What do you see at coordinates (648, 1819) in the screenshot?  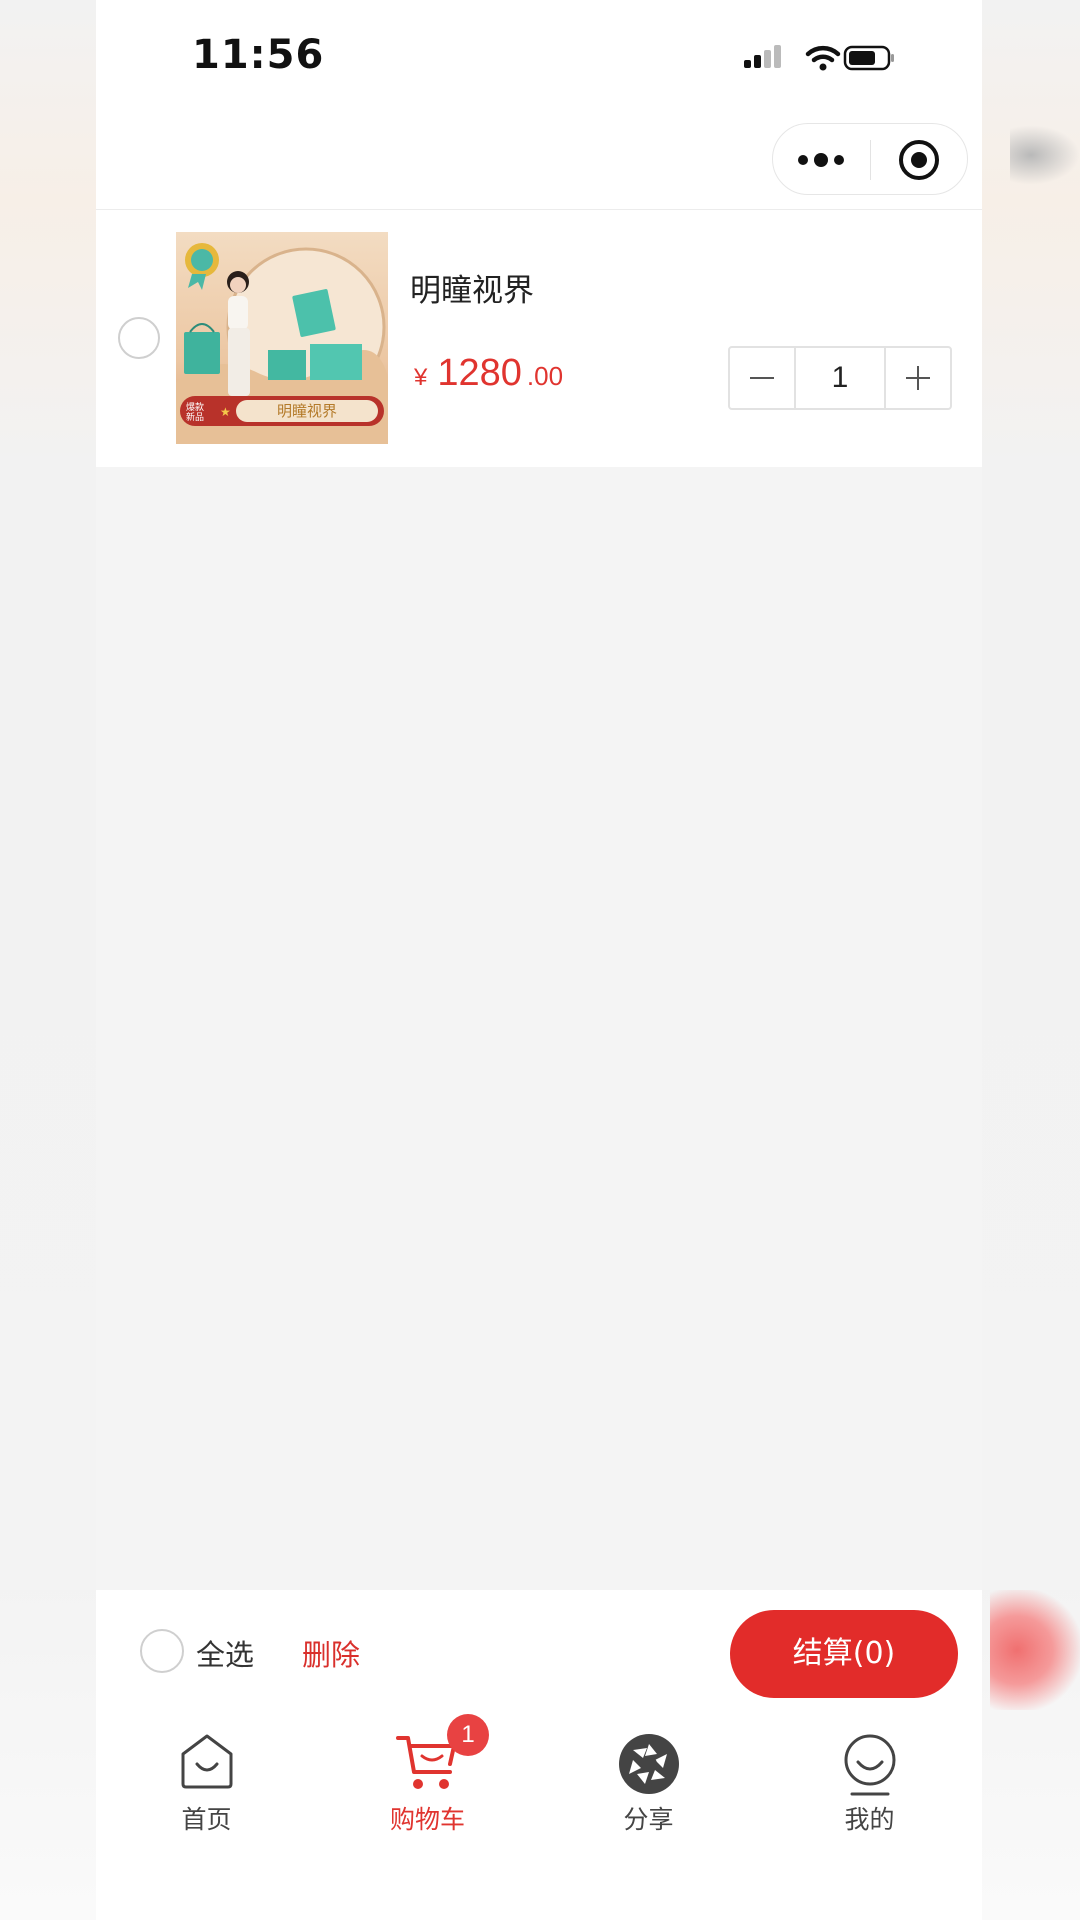 I see `tab-share-label: 分享` at bounding box center [648, 1819].